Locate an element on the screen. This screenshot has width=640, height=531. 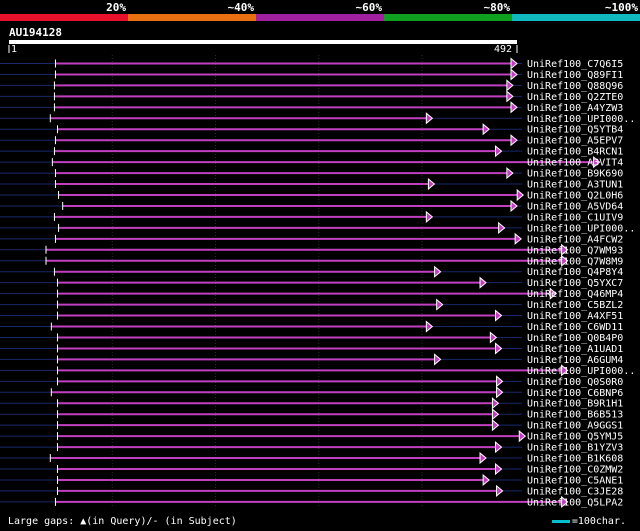
hit-row: UniRef100_Q89FI1 is located at coordinates (311, 74).